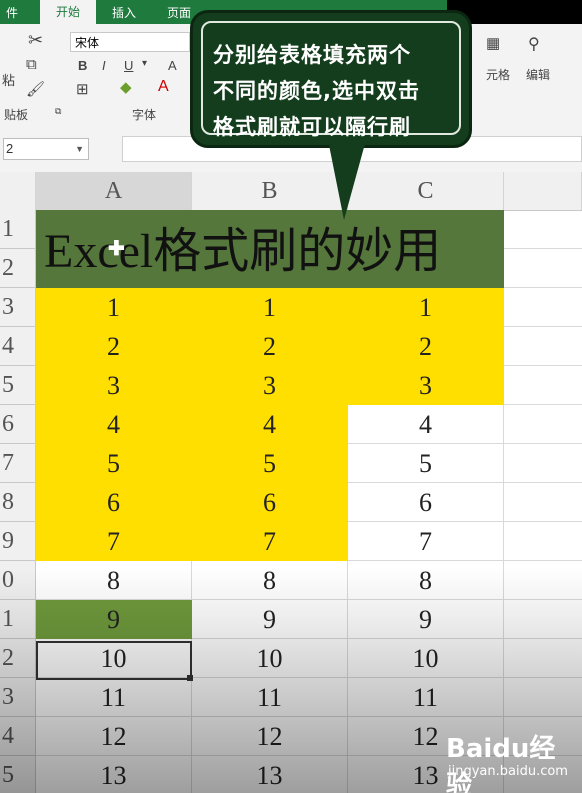 This screenshot has height=793, width=582. I want to click on cell-a10: 8, so click(114, 580).